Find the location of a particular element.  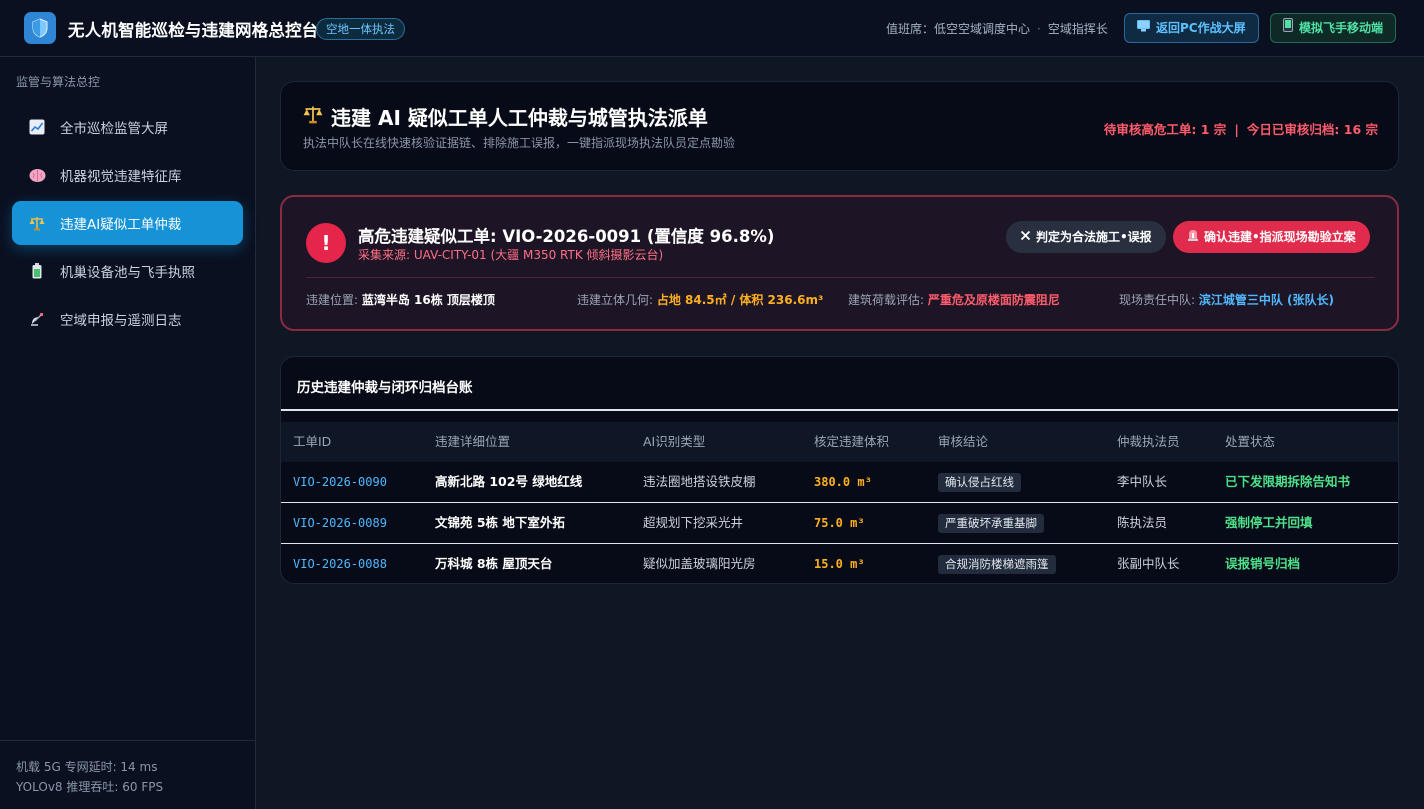

sidebar-heading: 监管与算法总控 is located at coordinates (58, 82).